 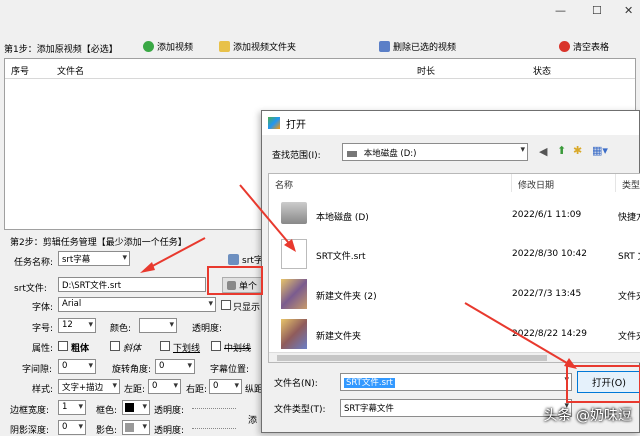 I want to click on only-show-checkbox, so click(x=226, y=305).